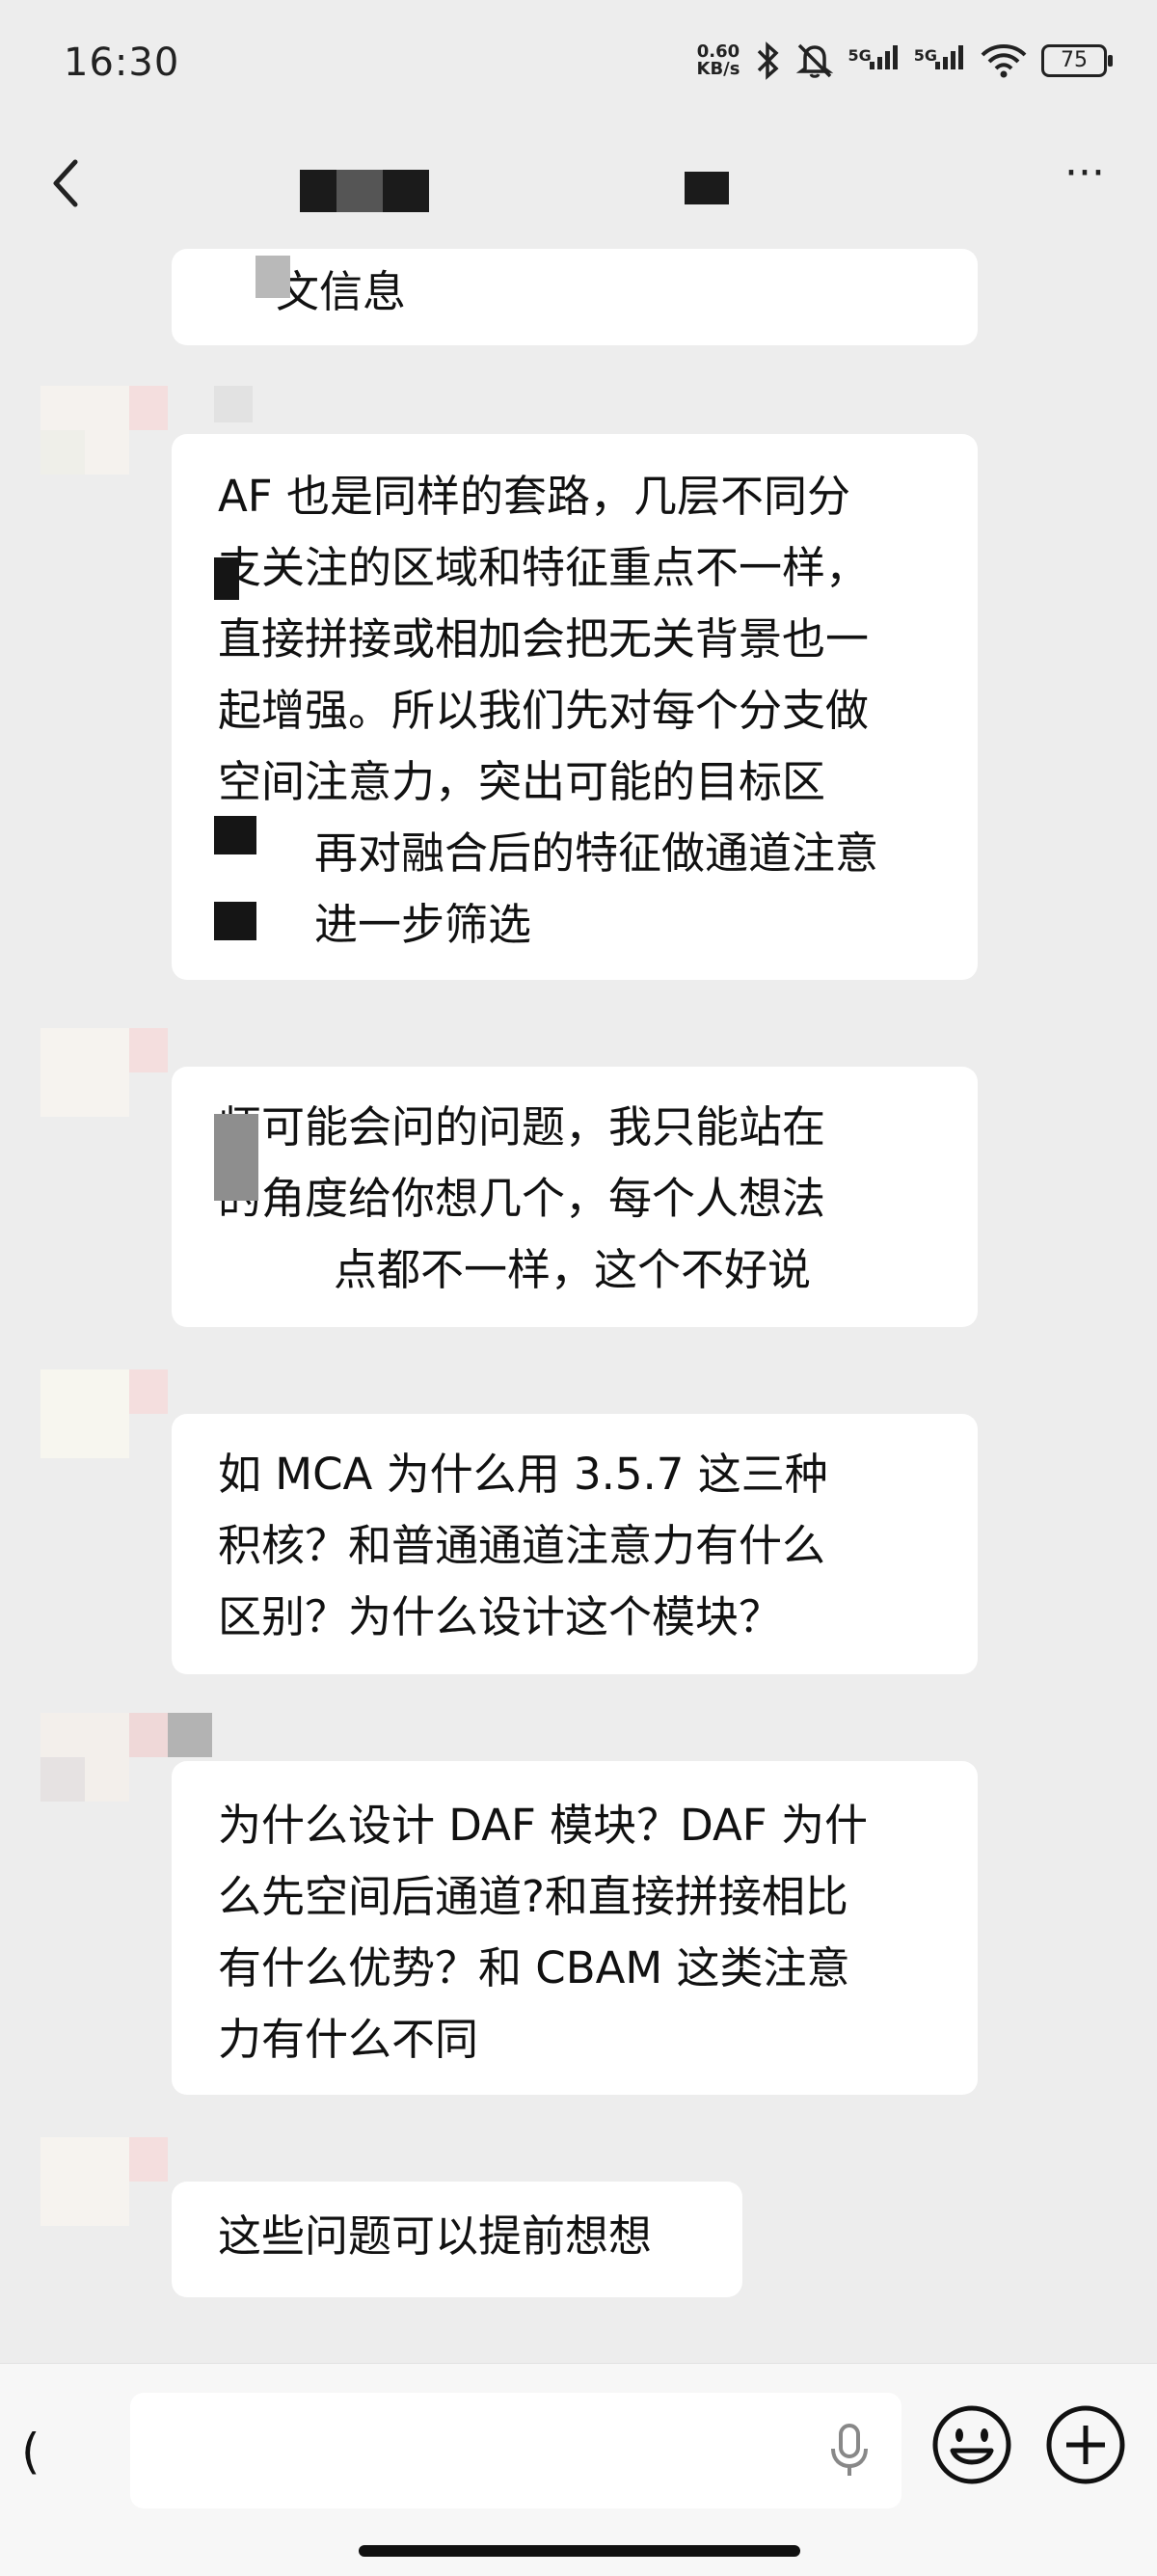 The width and height of the screenshot is (1157, 2576). I want to click on battery-icon: 75, so click(1077, 60).